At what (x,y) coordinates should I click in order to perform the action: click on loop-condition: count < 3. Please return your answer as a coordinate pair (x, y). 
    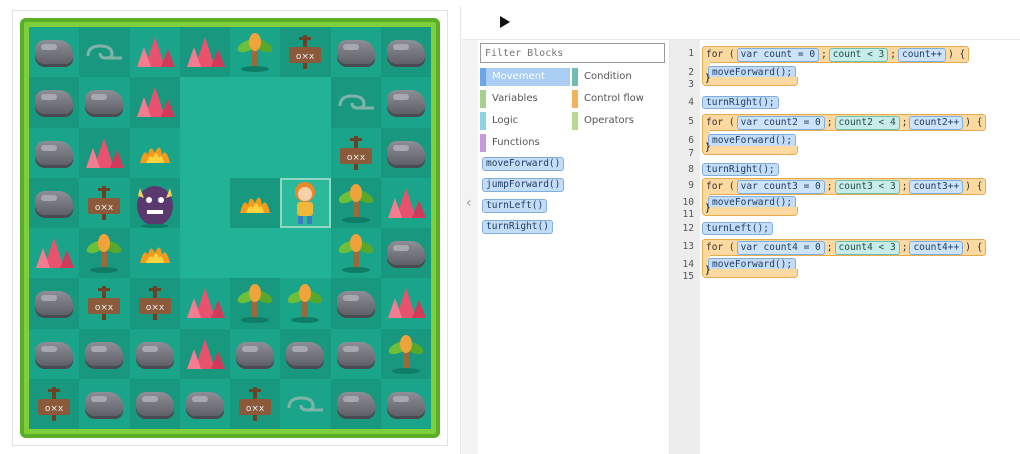
    Looking at the image, I should click on (858, 55).